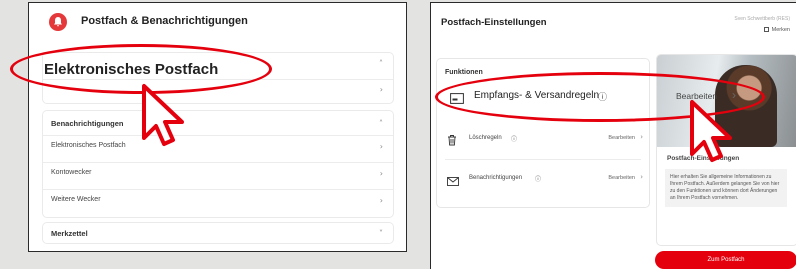 The image size is (796, 269). Describe the element at coordinates (780, 30) in the screenshot. I see `merken-label: Merken` at that location.